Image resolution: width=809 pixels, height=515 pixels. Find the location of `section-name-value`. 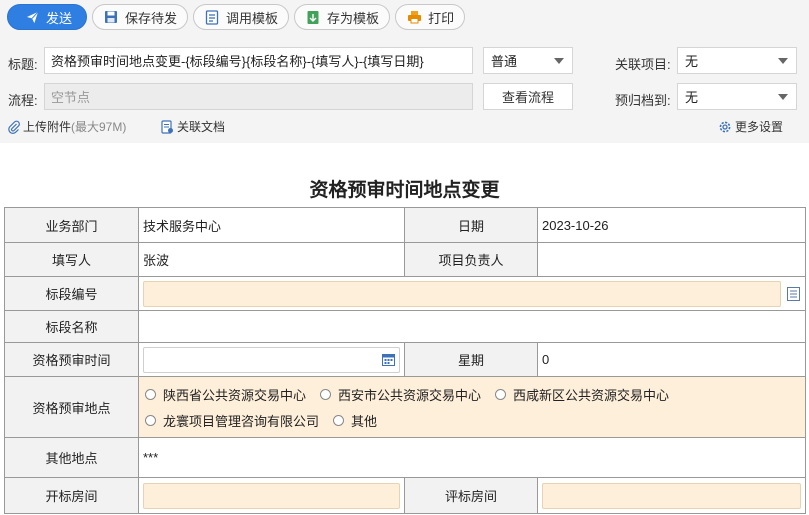

section-name-value is located at coordinates (472, 326).